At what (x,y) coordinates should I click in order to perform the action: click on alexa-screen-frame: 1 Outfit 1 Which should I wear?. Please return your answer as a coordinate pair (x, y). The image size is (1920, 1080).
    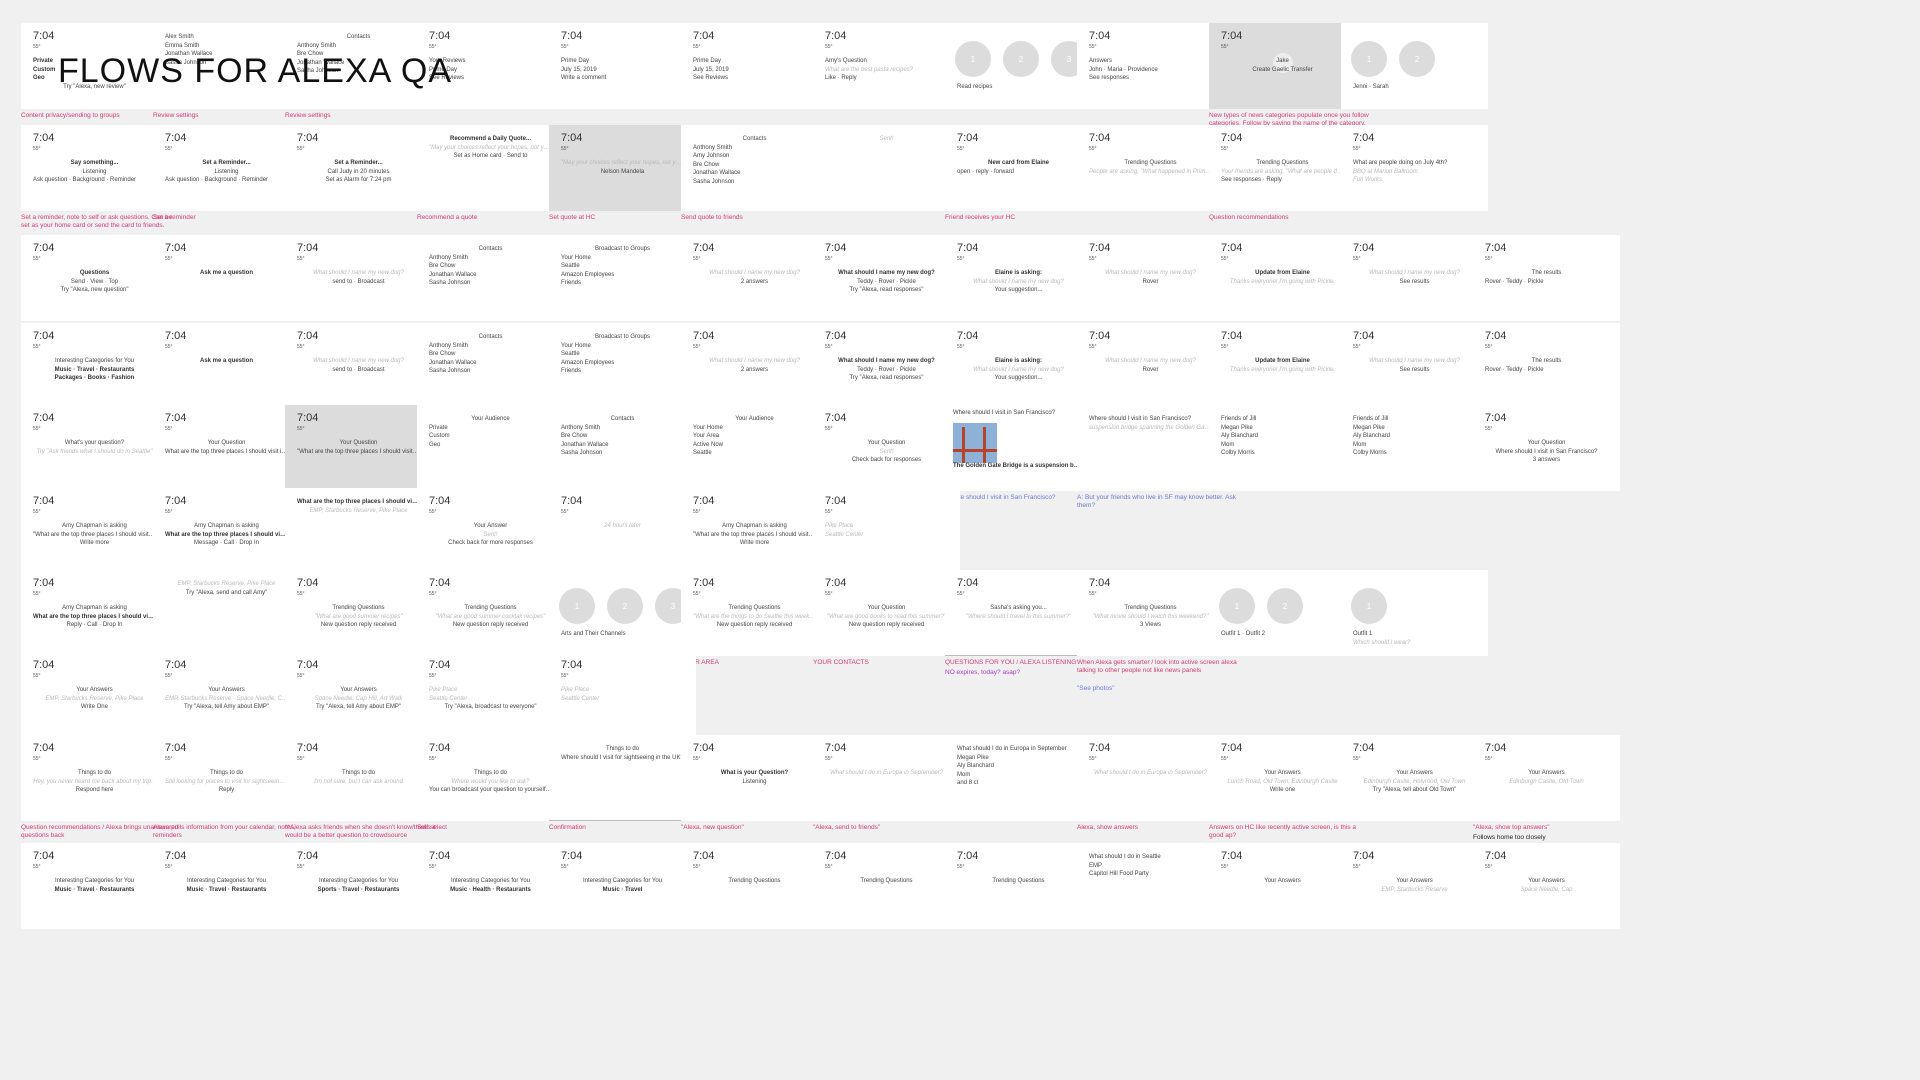
    Looking at the image, I should click on (1414, 613).